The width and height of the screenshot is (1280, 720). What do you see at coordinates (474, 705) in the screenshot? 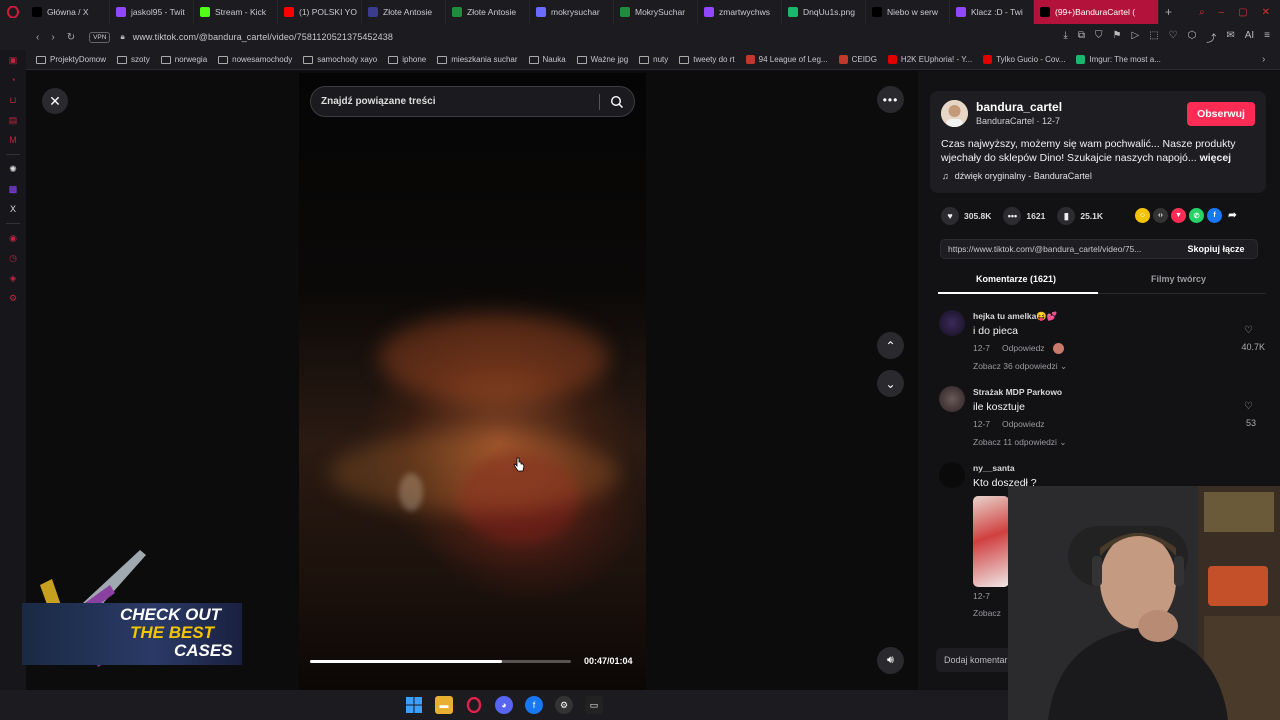
I see `opera-taskbar-icon` at bounding box center [474, 705].